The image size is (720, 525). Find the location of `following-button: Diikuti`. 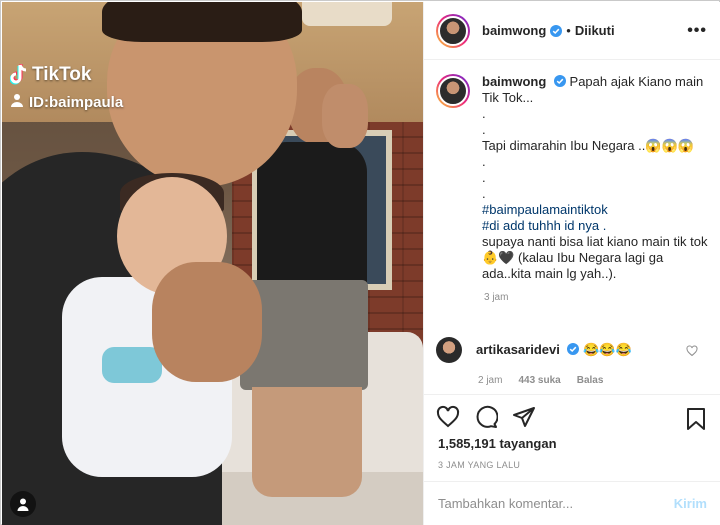

following-button: Diikuti is located at coordinates (595, 30).